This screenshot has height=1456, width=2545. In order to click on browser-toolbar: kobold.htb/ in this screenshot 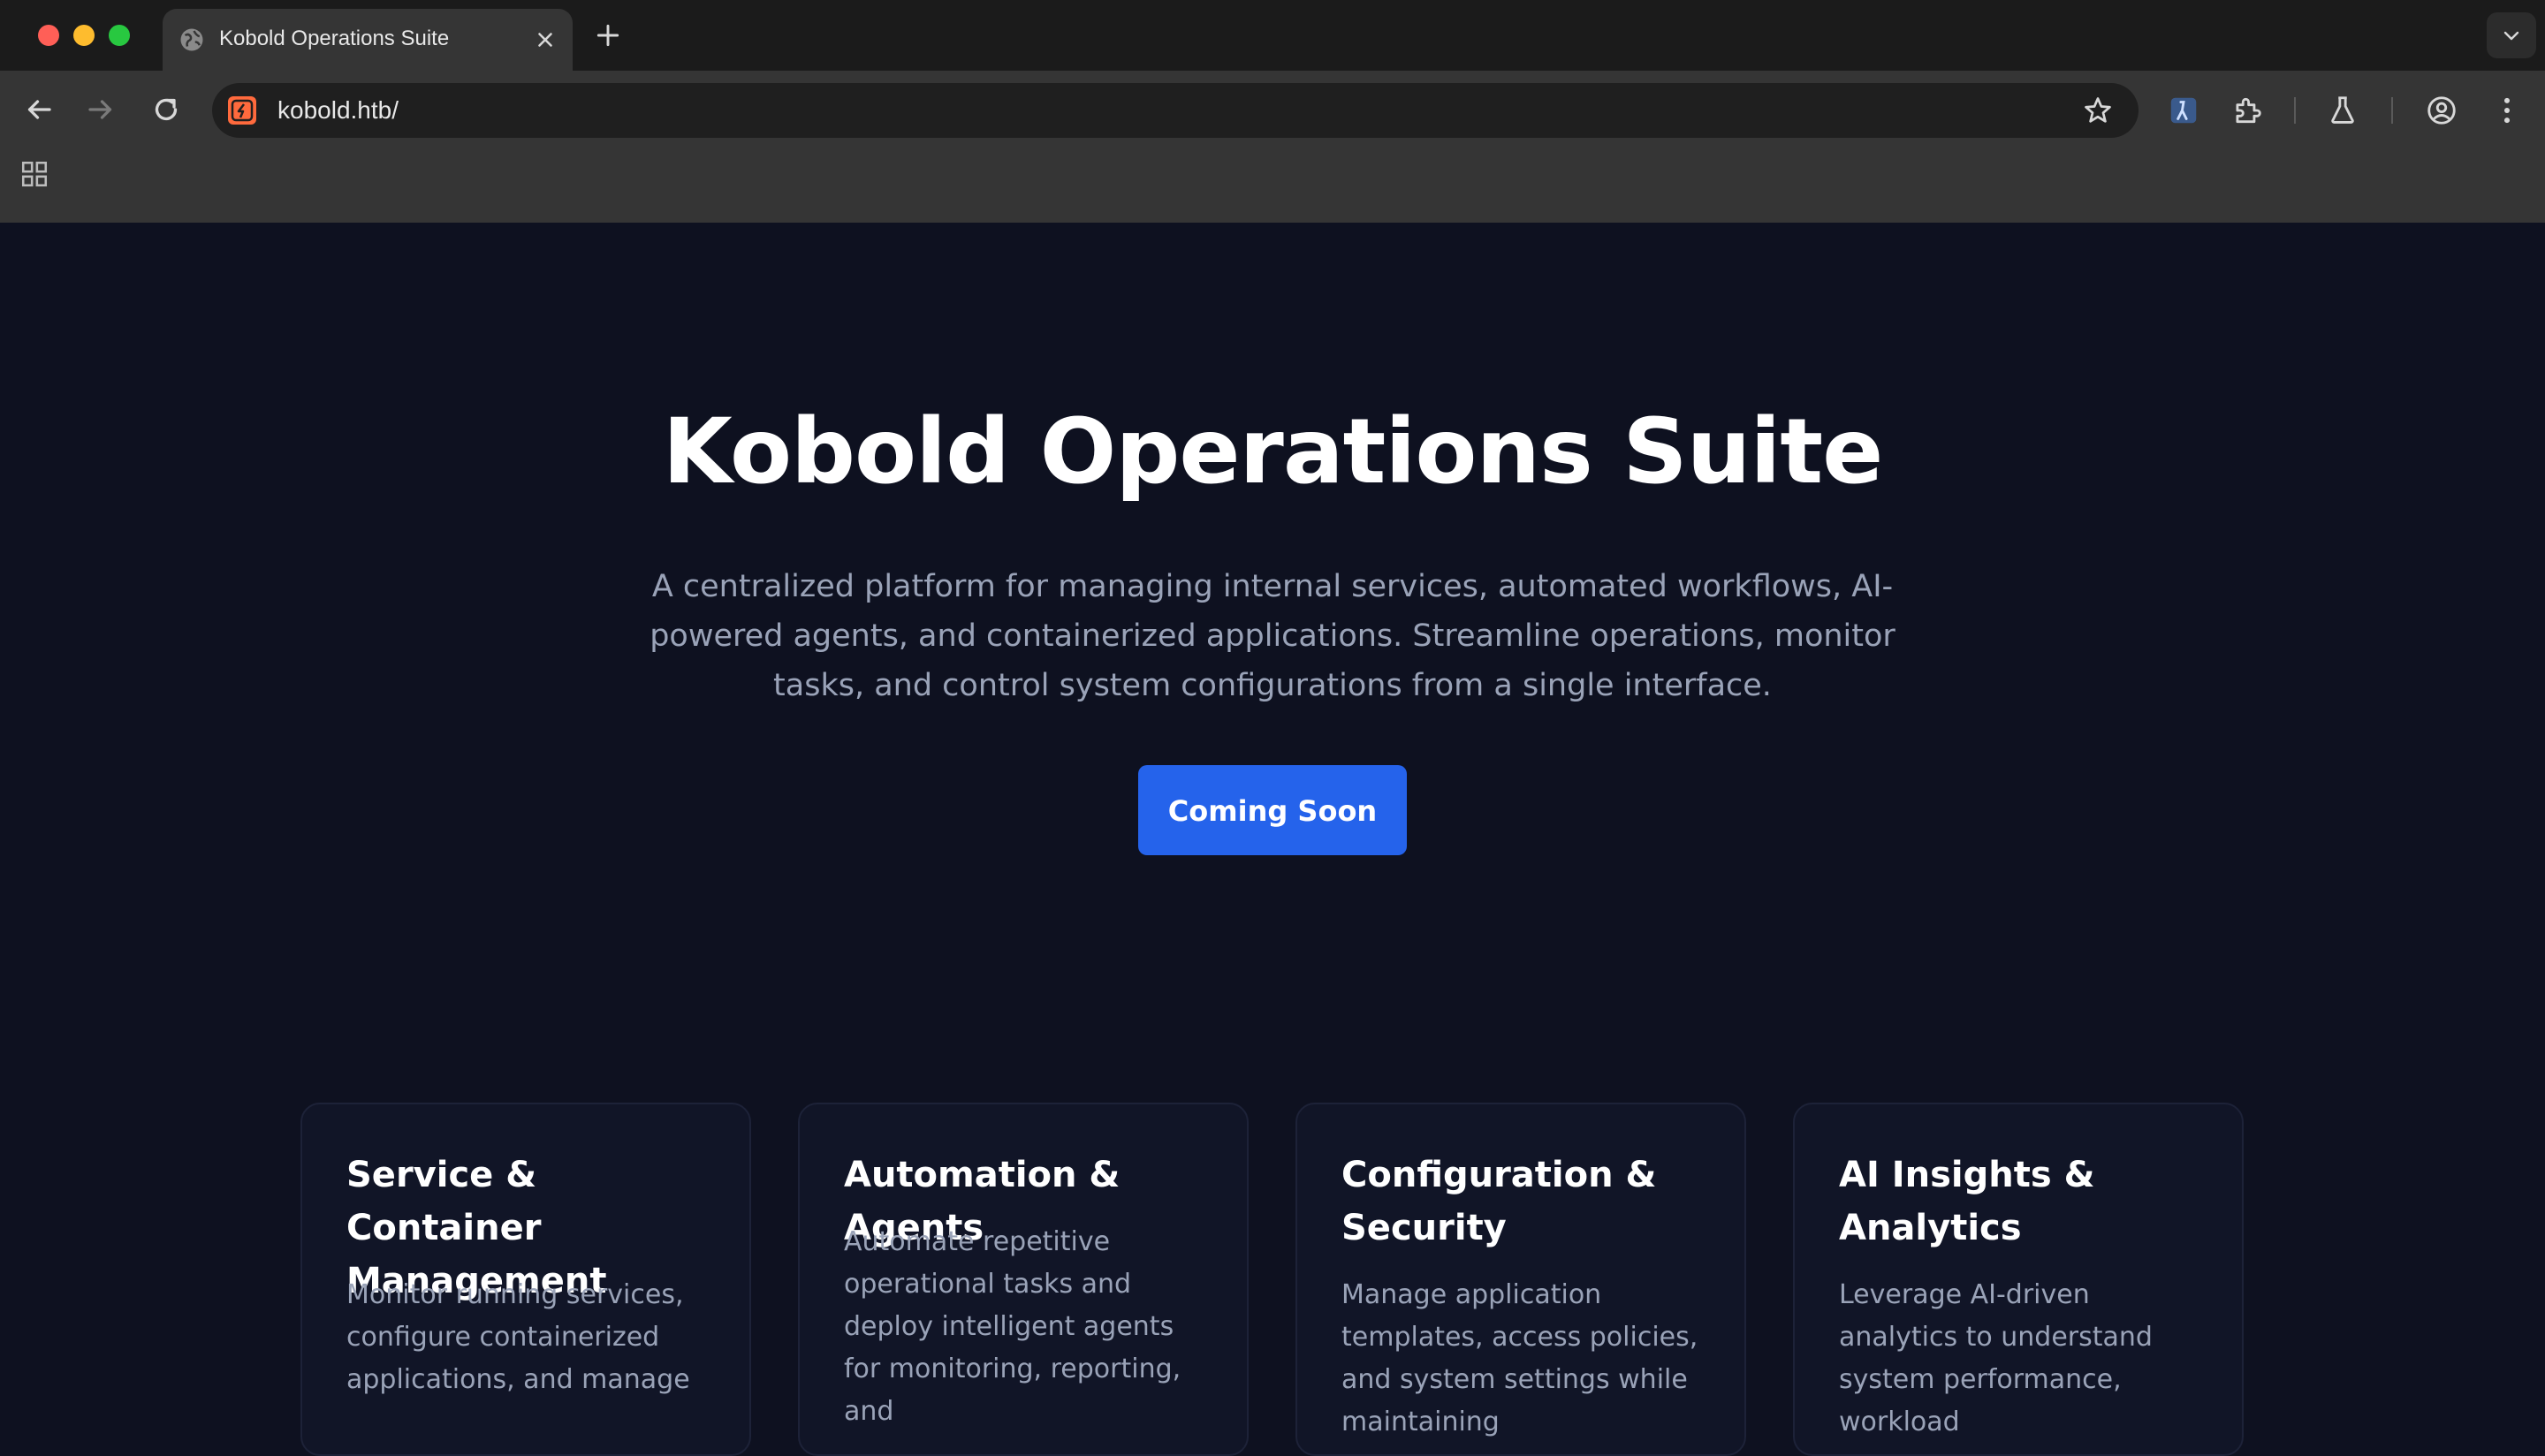, I will do `click(1272, 147)`.